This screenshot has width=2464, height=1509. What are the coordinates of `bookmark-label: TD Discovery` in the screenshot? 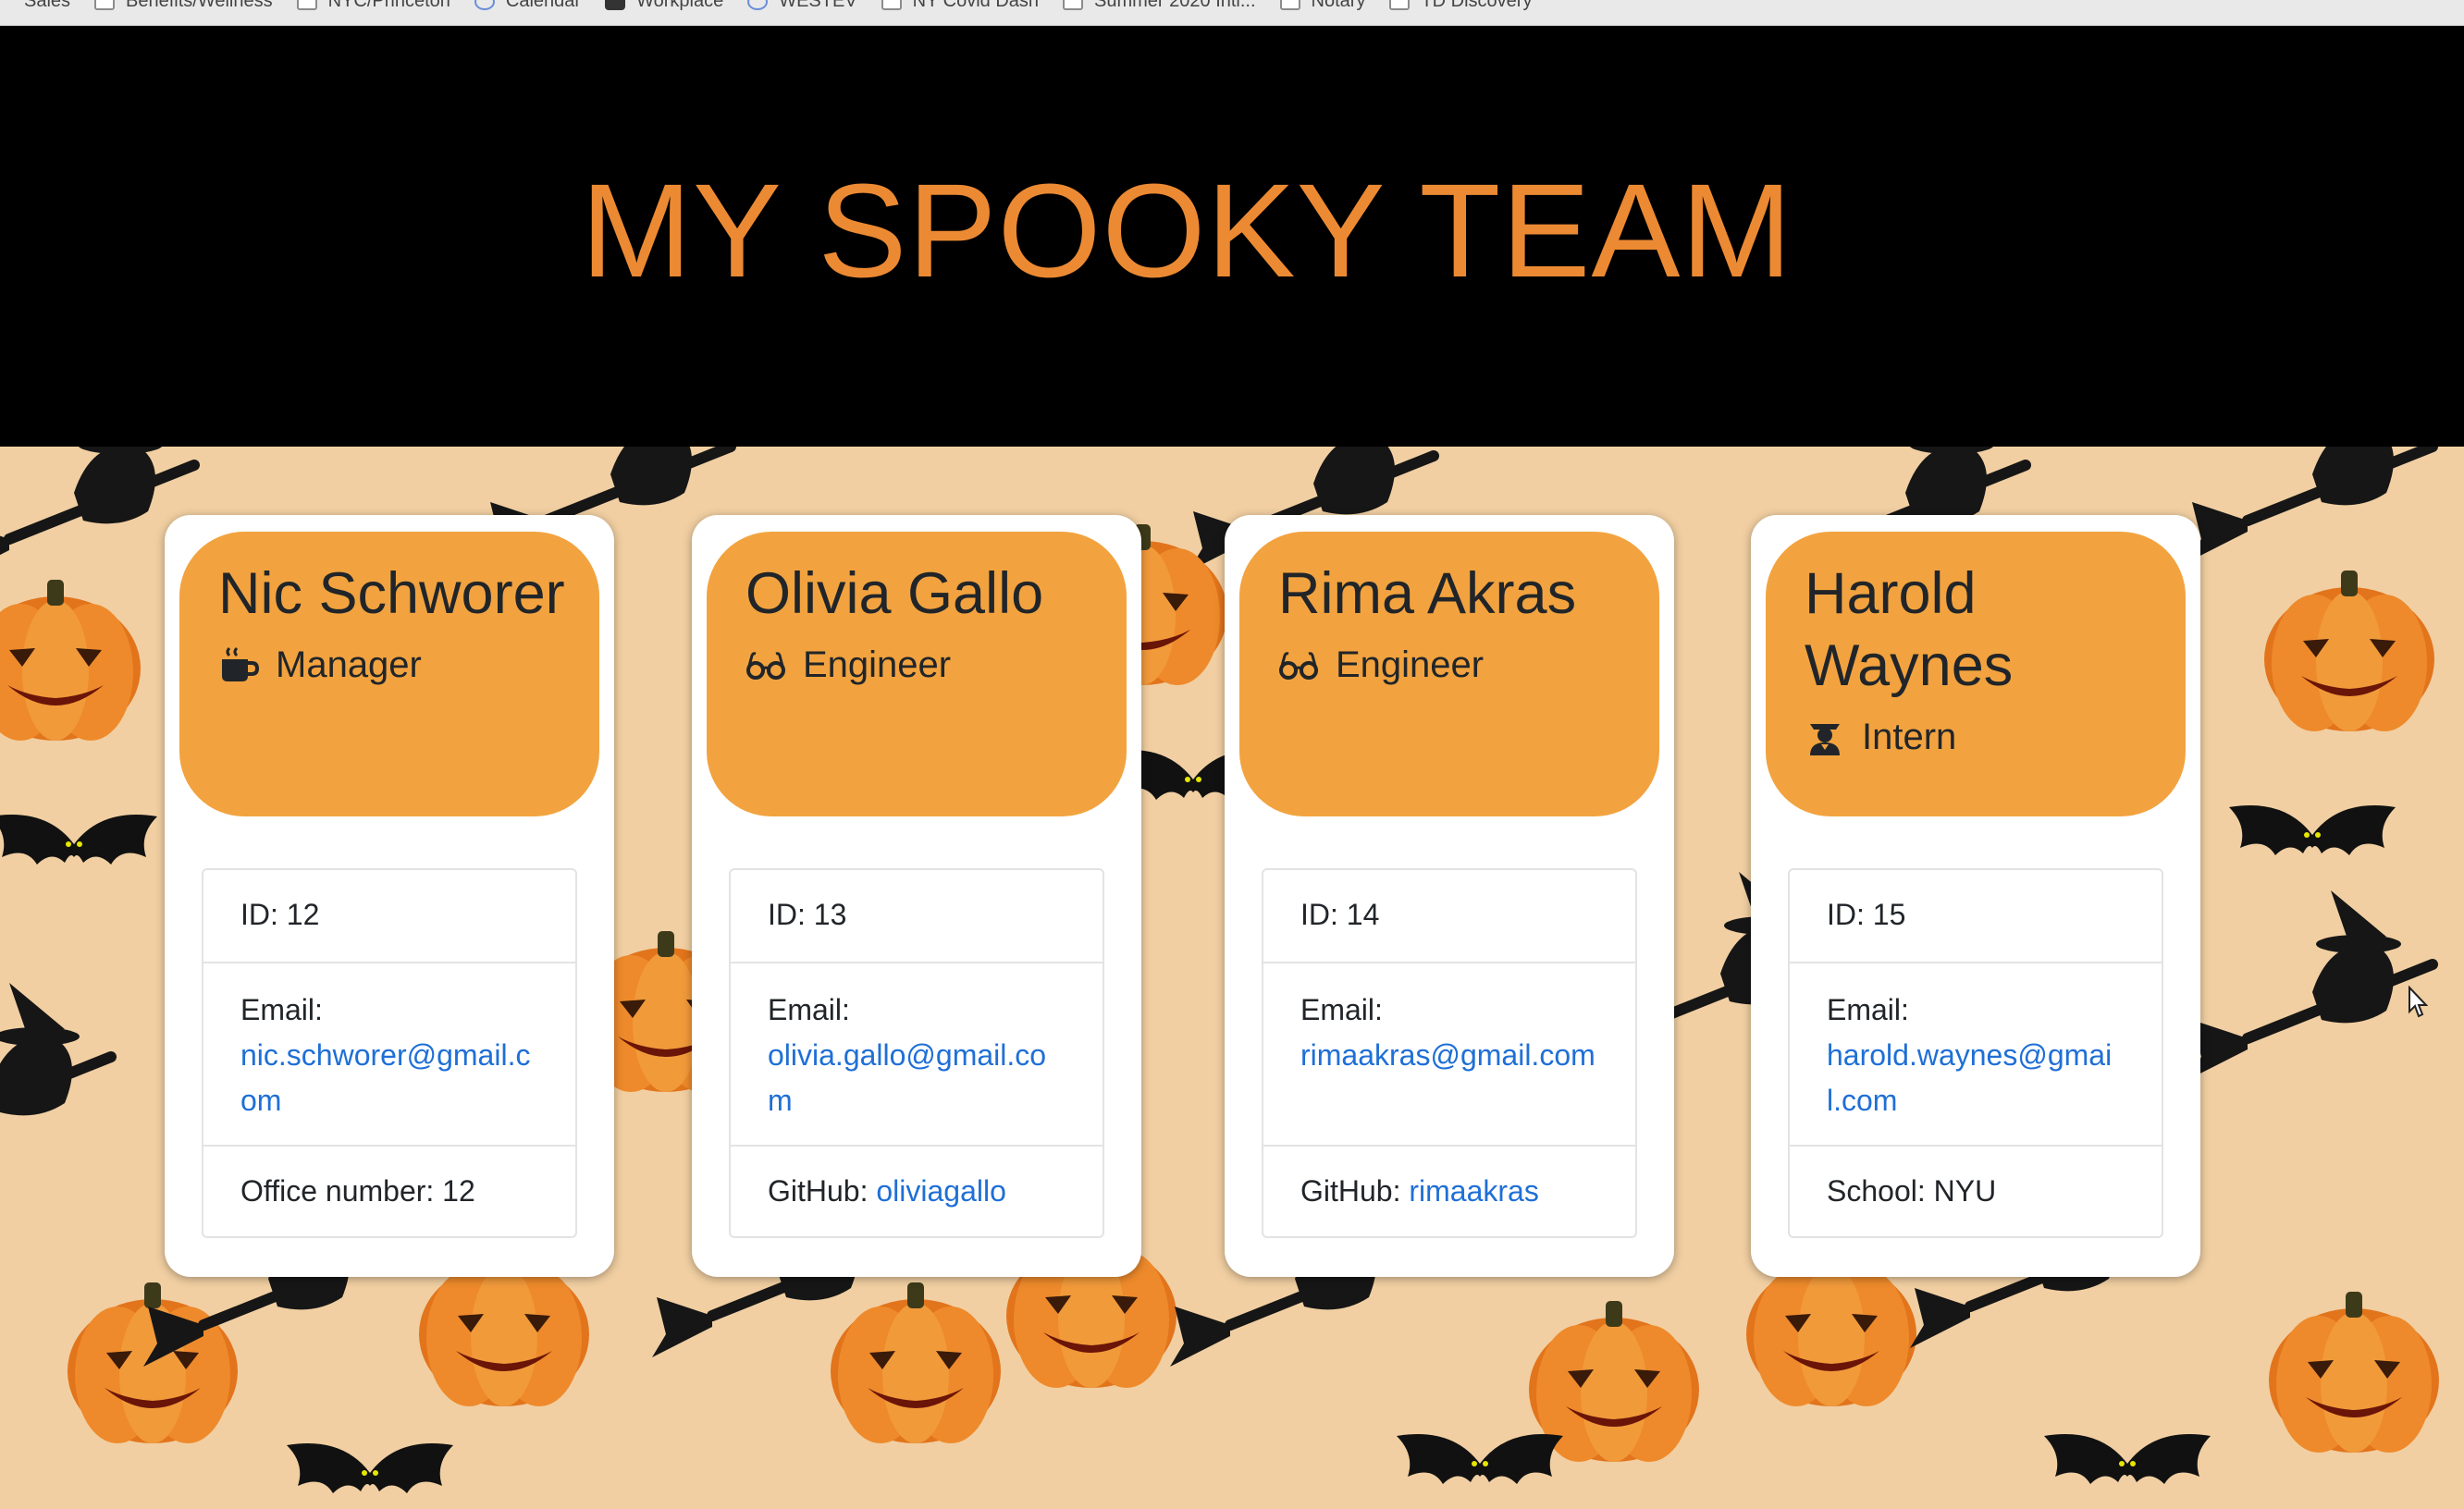 It's located at (1477, 6).